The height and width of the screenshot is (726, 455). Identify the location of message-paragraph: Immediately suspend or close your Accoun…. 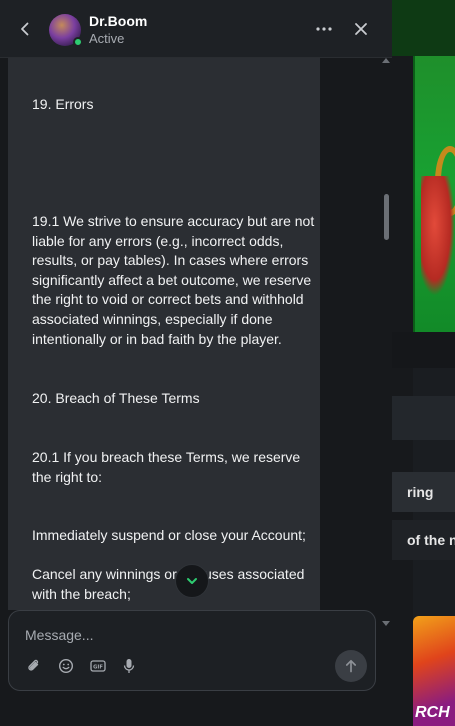
(169, 535).